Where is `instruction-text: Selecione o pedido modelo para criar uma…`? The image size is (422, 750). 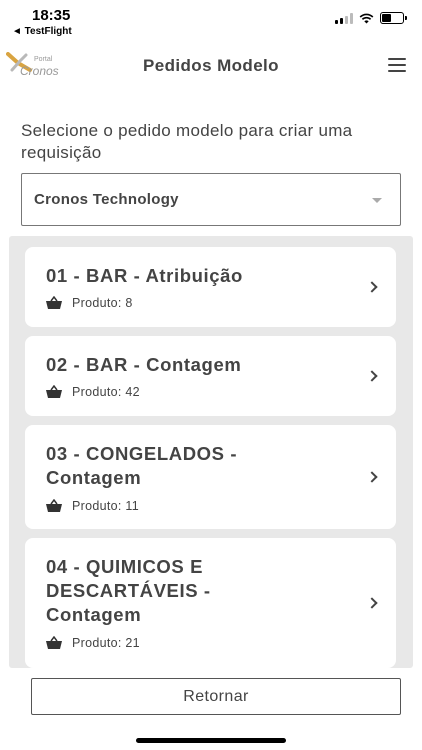
instruction-text: Selecione o pedido modelo para criar uma… is located at coordinates (187, 141).